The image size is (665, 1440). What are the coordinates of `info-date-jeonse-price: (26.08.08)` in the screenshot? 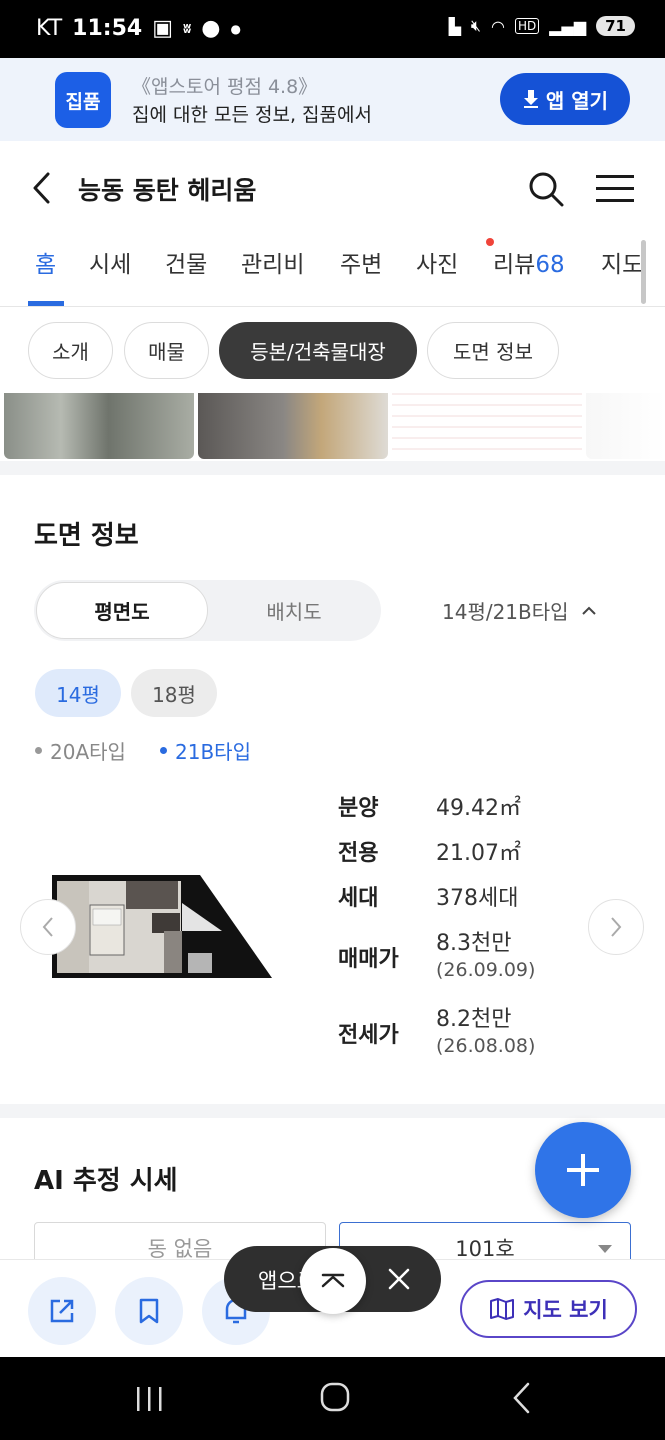 It's located at (486, 1046).